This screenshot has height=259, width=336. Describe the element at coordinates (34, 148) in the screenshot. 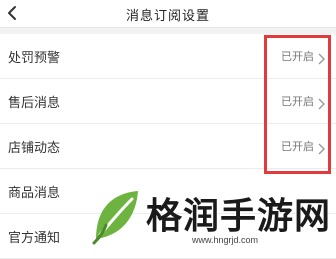

I see `setting-label: 店铺动态` at that location.